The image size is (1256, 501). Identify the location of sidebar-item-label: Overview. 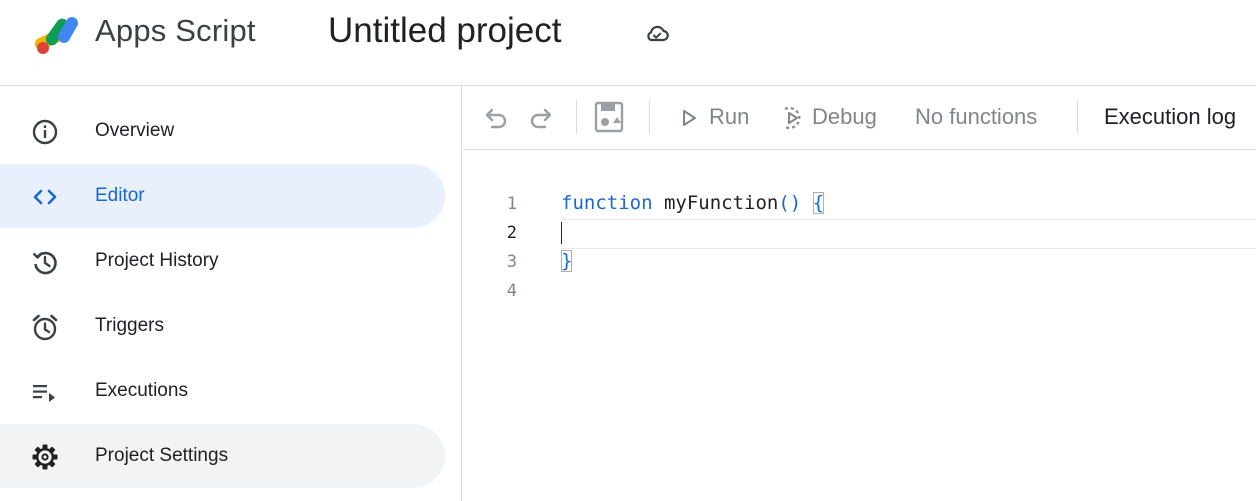
(135, 130).